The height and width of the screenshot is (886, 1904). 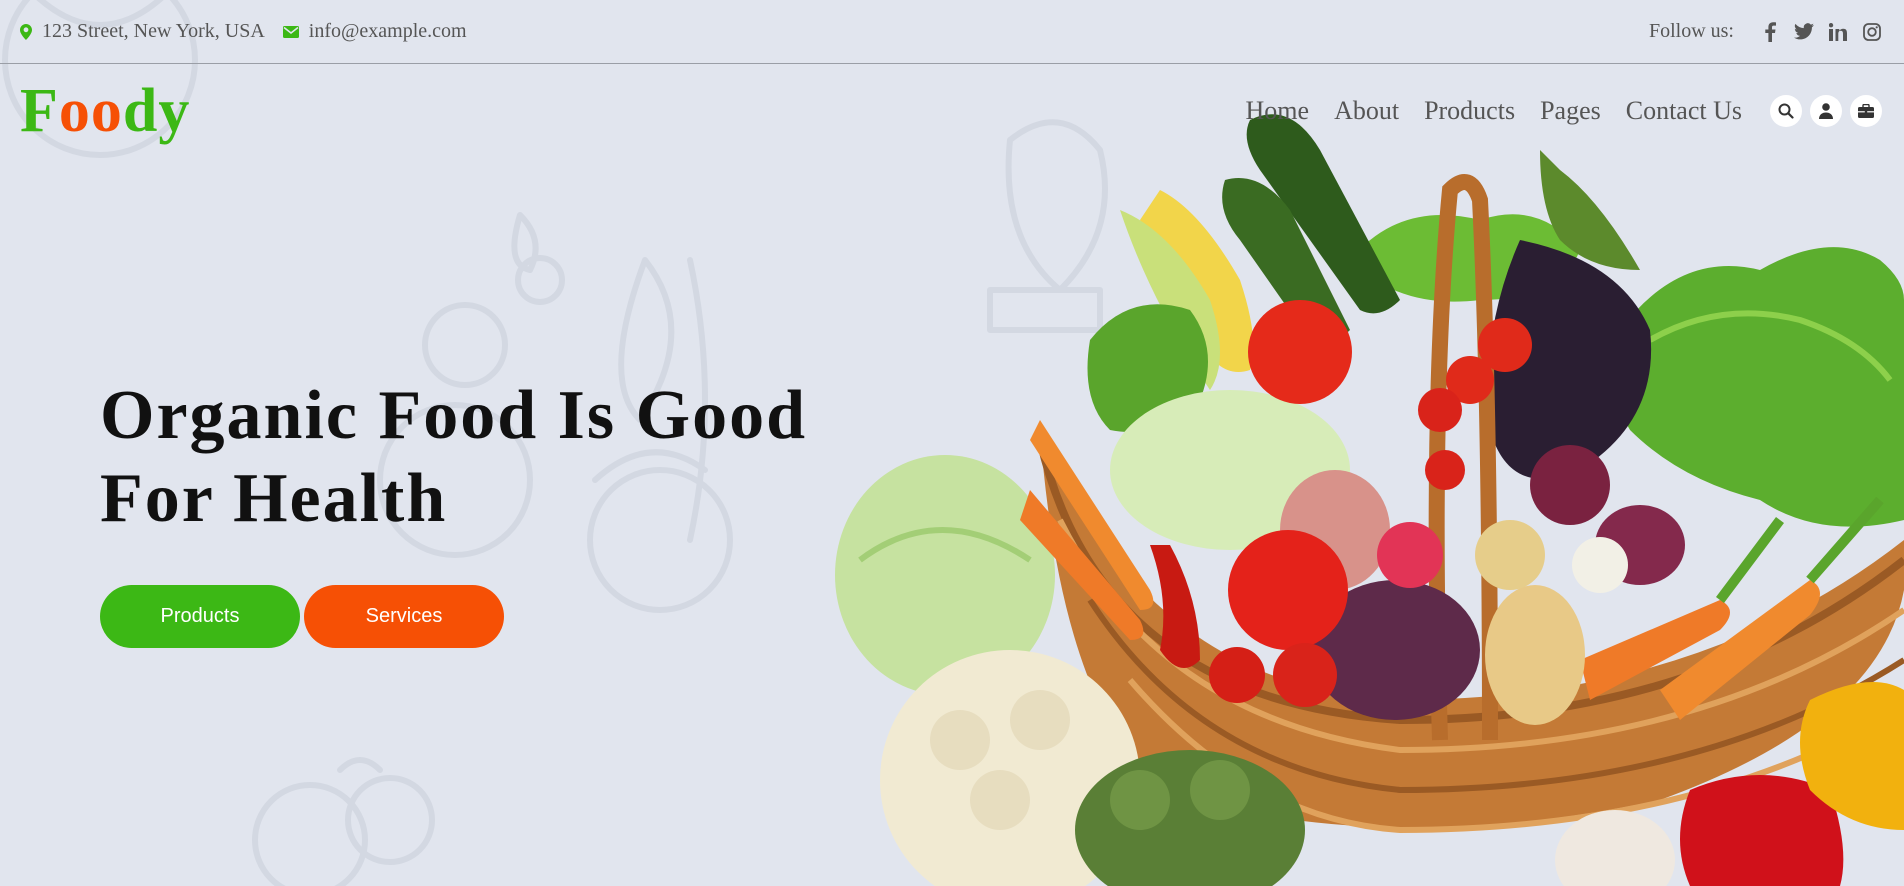 I want to click on social-links: Follow us:, so click(x=1766, y=32).